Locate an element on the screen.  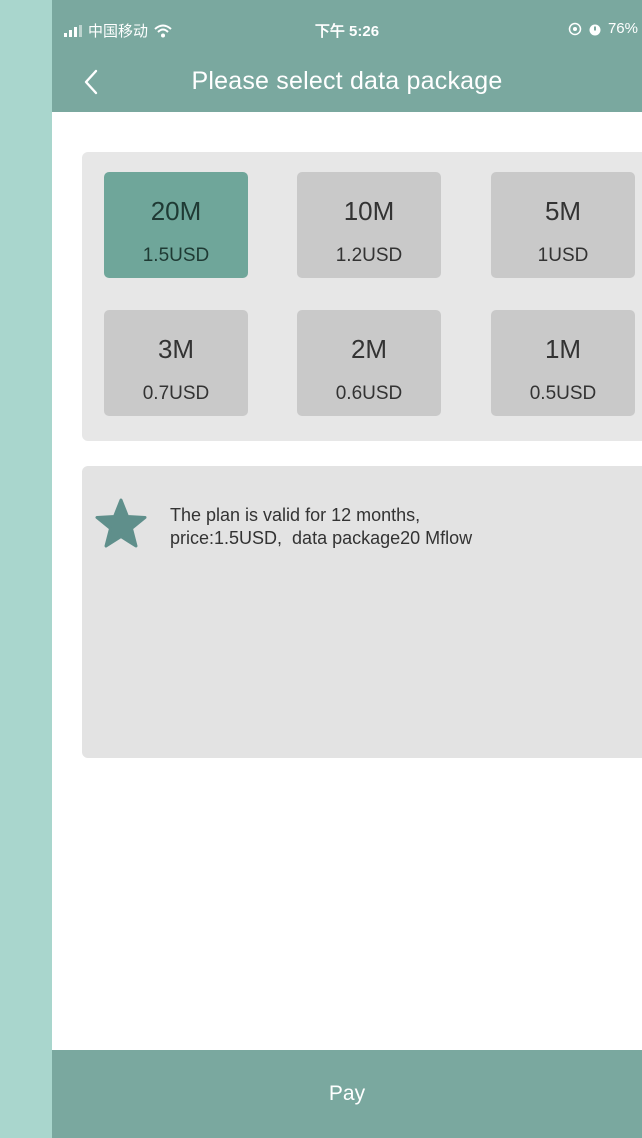
package-price: 0.5USD is located at coordinates (563, 393).